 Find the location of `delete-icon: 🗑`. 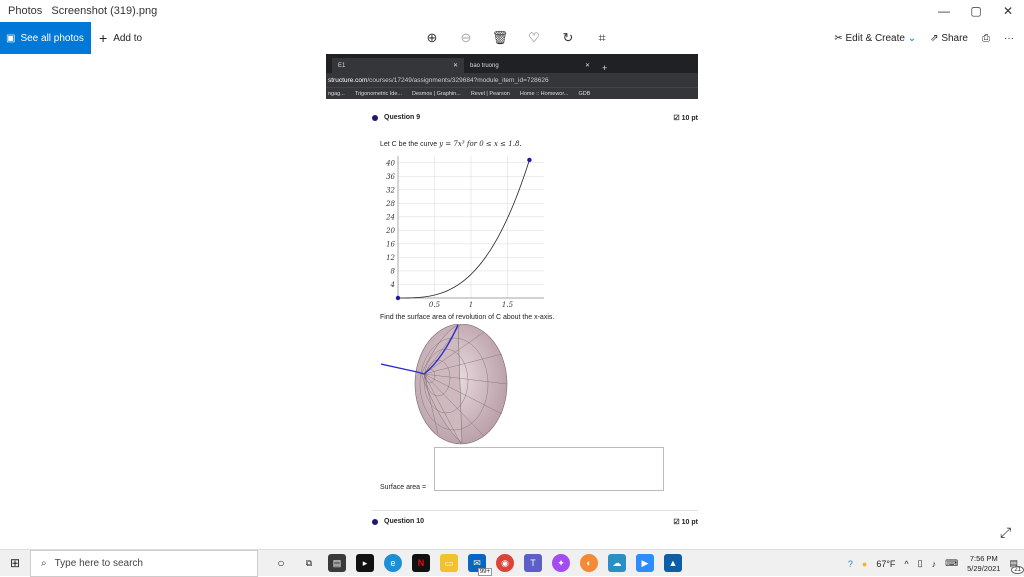

delete-icon: 🗑 is located at coordinates (500, 38).